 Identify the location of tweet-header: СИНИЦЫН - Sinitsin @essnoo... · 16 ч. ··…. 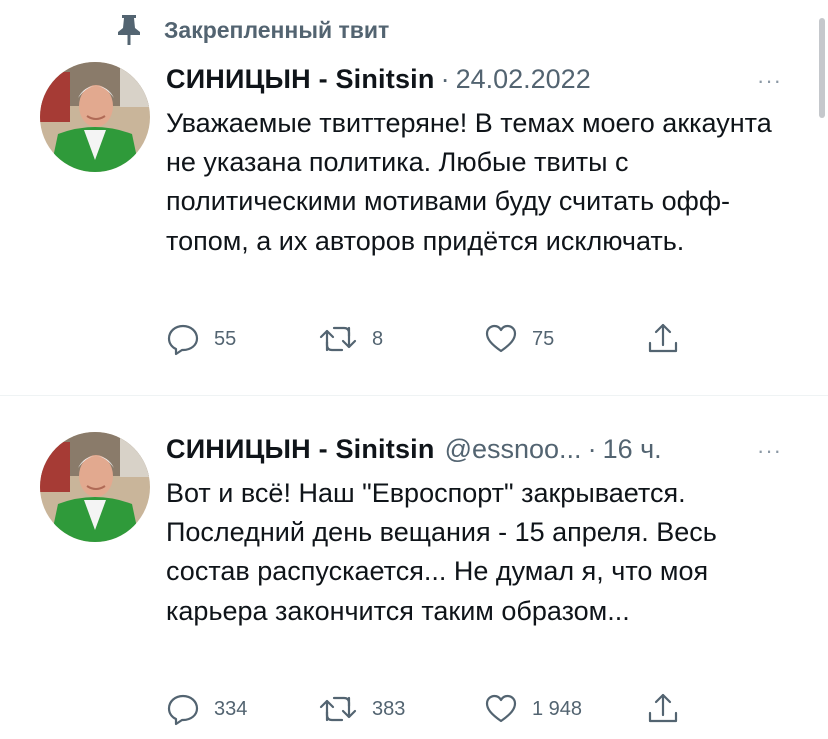
(474, 449).